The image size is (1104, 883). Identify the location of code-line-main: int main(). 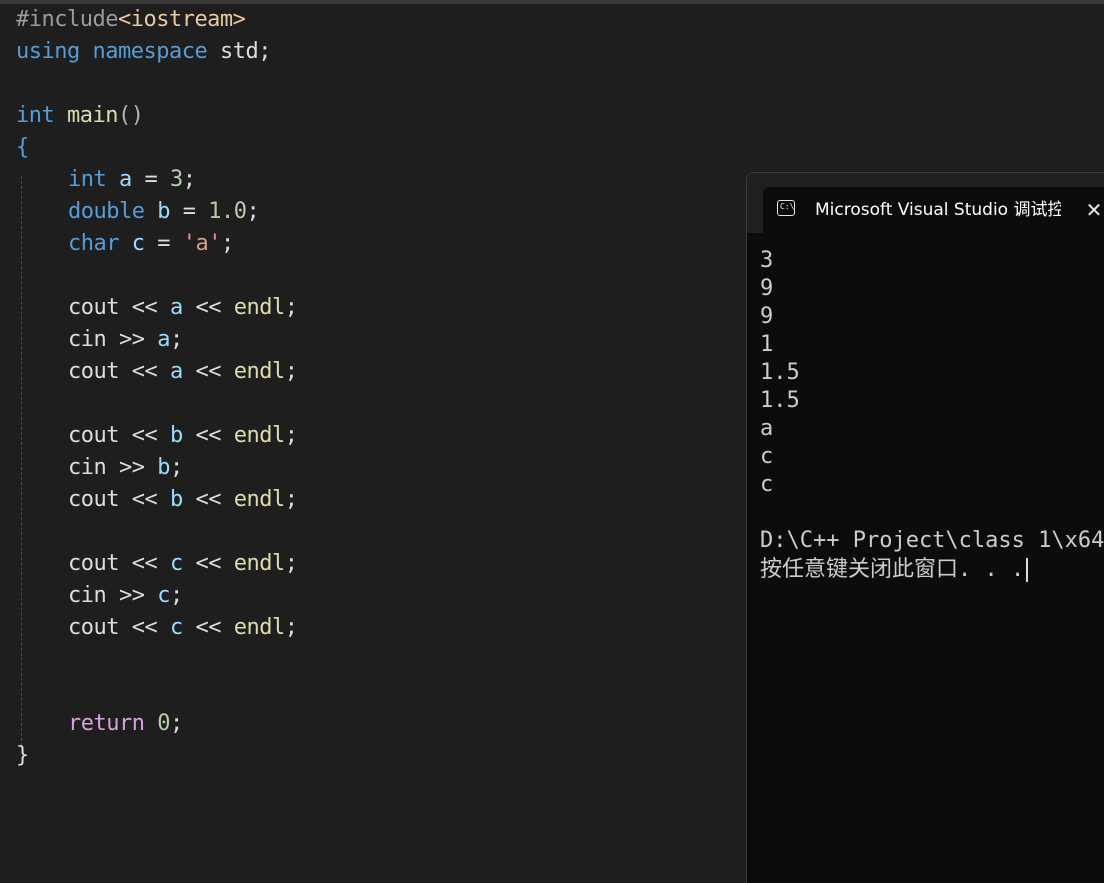
(80, 115).